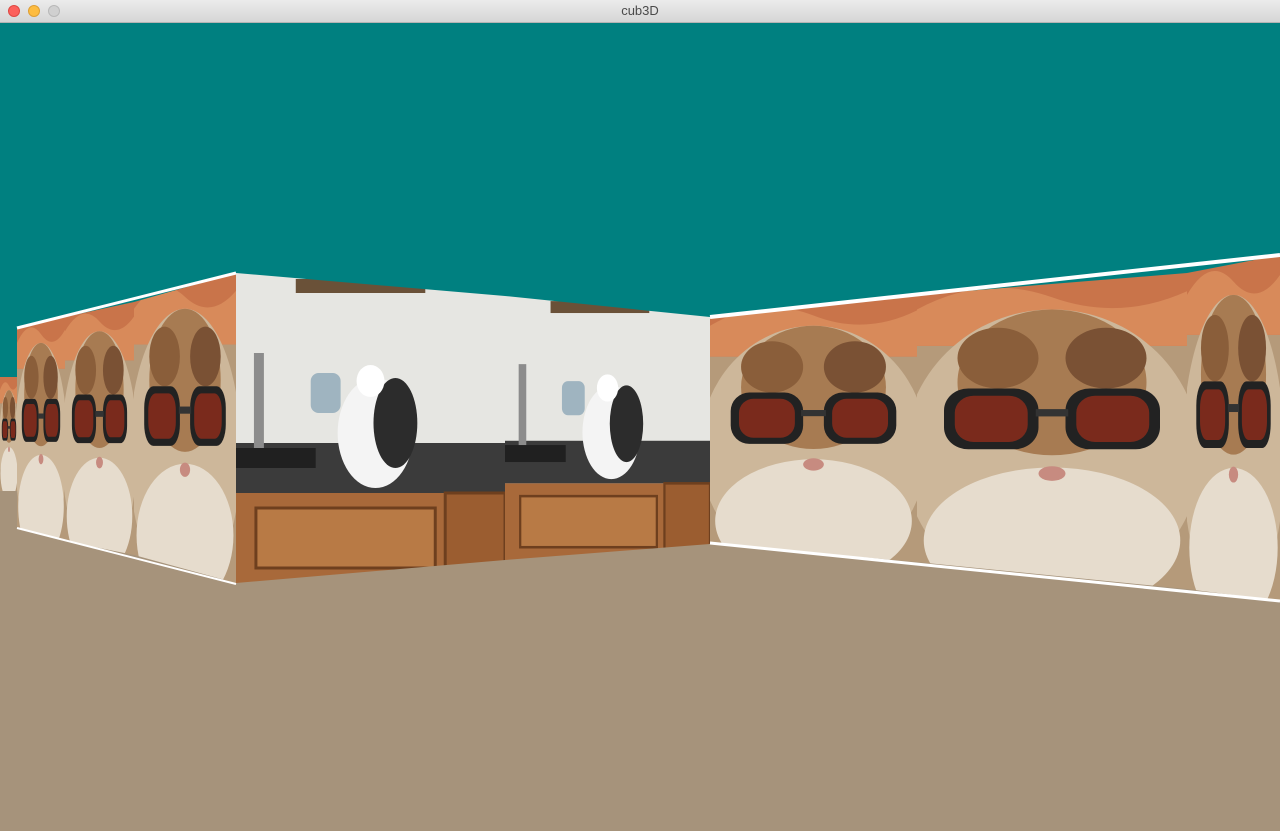 This screenshot has width=1280, height=831. I want to click on title-bar: cub3D, so click(640, 11).